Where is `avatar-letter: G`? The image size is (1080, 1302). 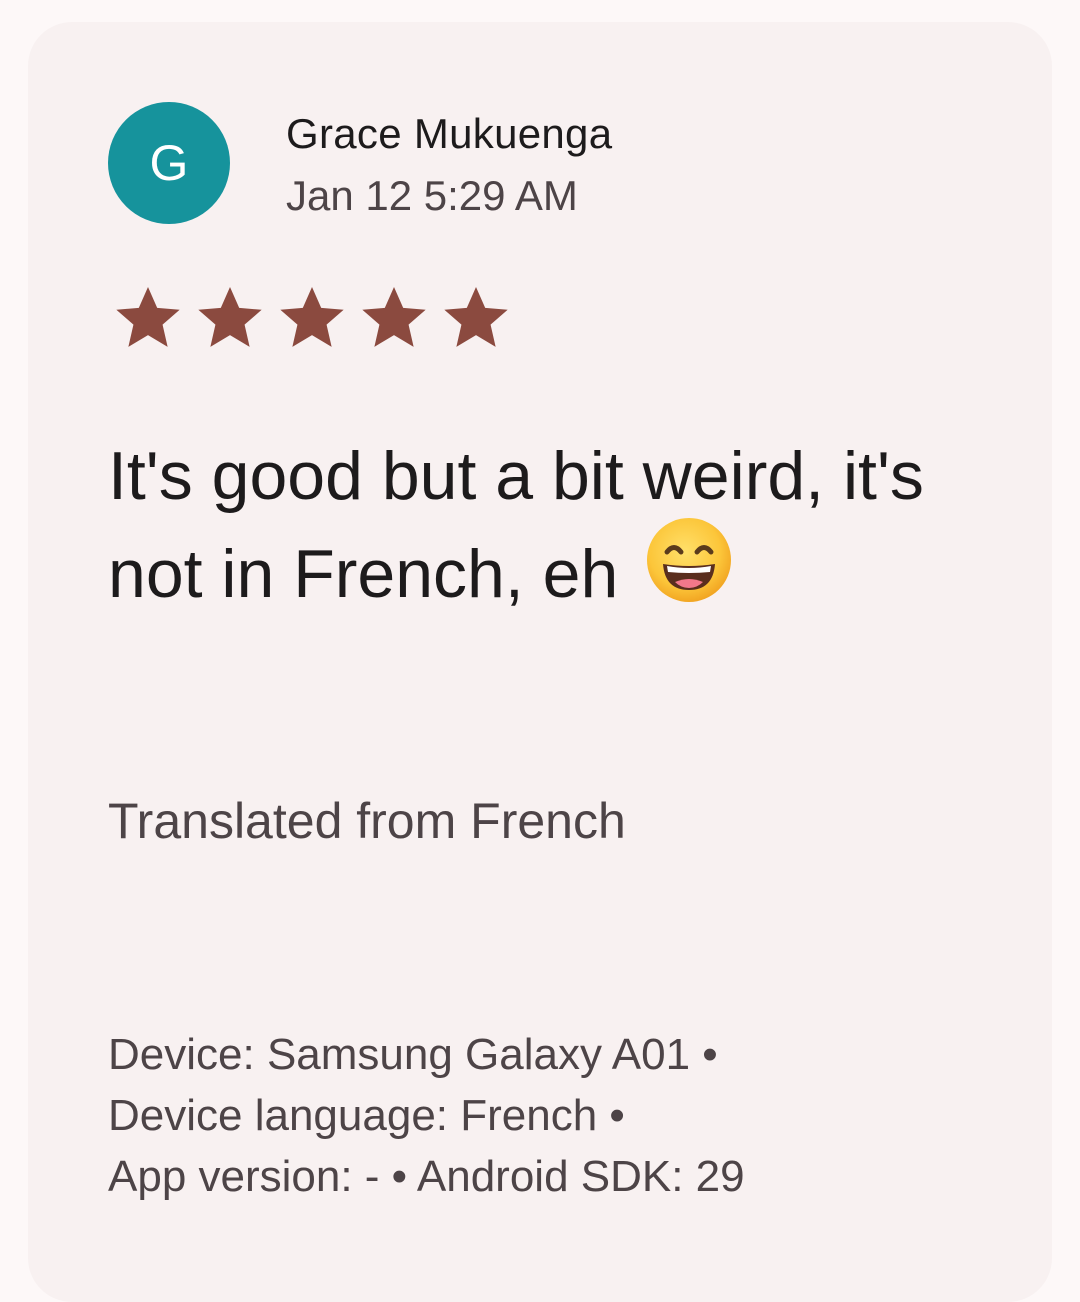 avatar-letter: G is located at coordinates (169, 163).